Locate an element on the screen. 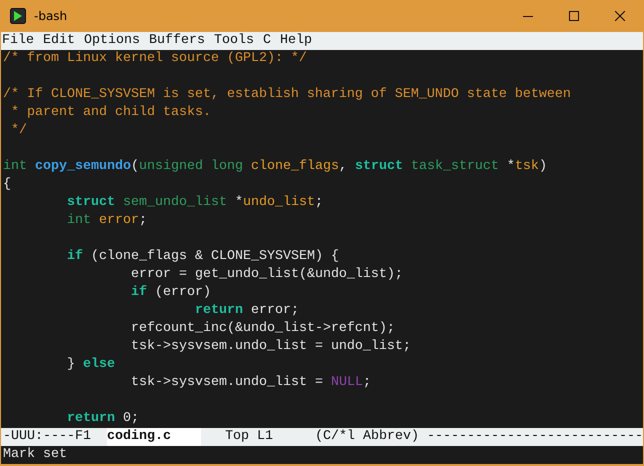  code-line: */ is located at coordinates (18, 130).